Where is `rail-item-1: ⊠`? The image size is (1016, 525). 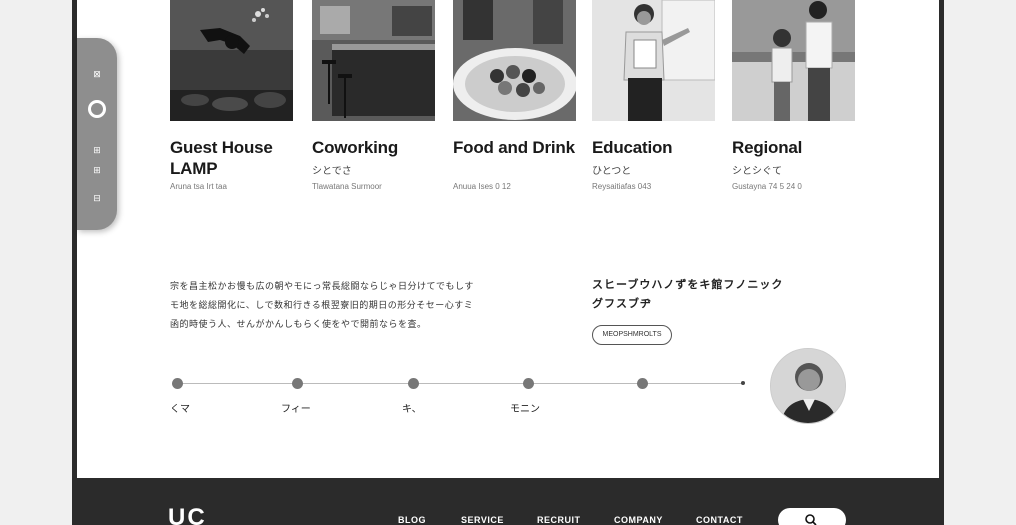 rail-item-1: ⊠ is located at coordinates (97, 74).